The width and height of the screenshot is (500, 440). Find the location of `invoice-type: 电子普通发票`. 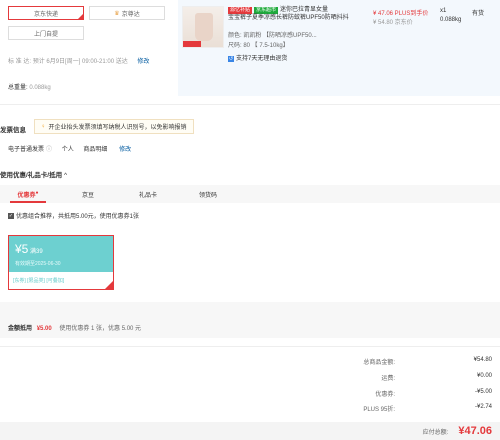

invoice-type: 电子普通发票 is located at coordinates (26, 150).